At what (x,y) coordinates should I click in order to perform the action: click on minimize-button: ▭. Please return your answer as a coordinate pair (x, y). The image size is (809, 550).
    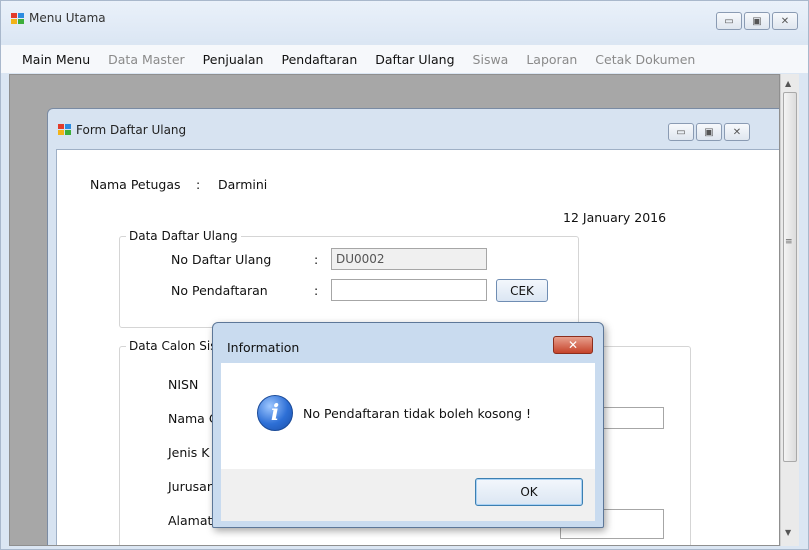
    Looking at the image, I should click on (729, 21).